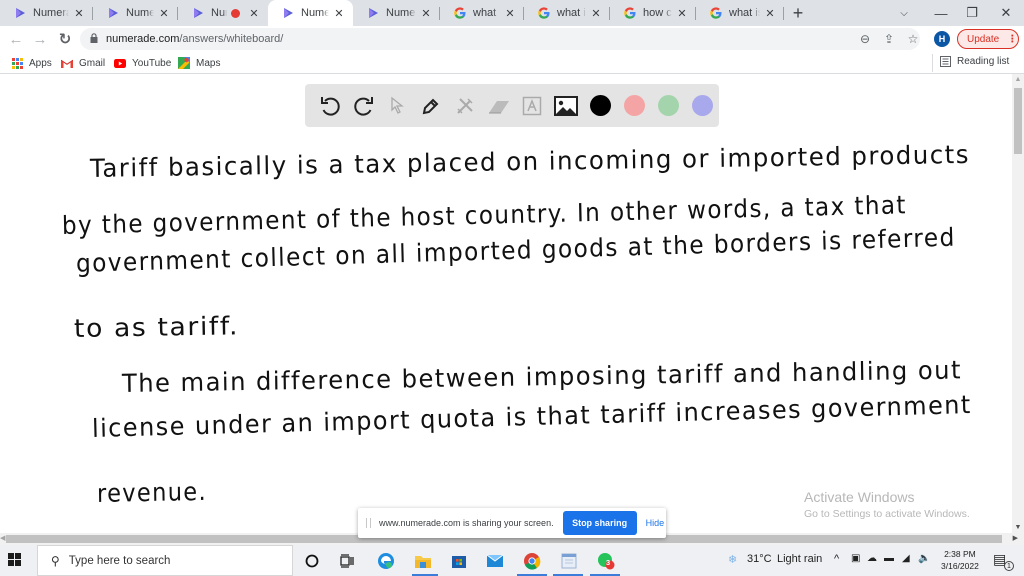 Image resolution: width=1024 pixels, height=576 pixels. What do you see at coordinates (865, 39) in the screenshot?
I see `zoom-icon: ⊖` at bounding box center [865, 39].